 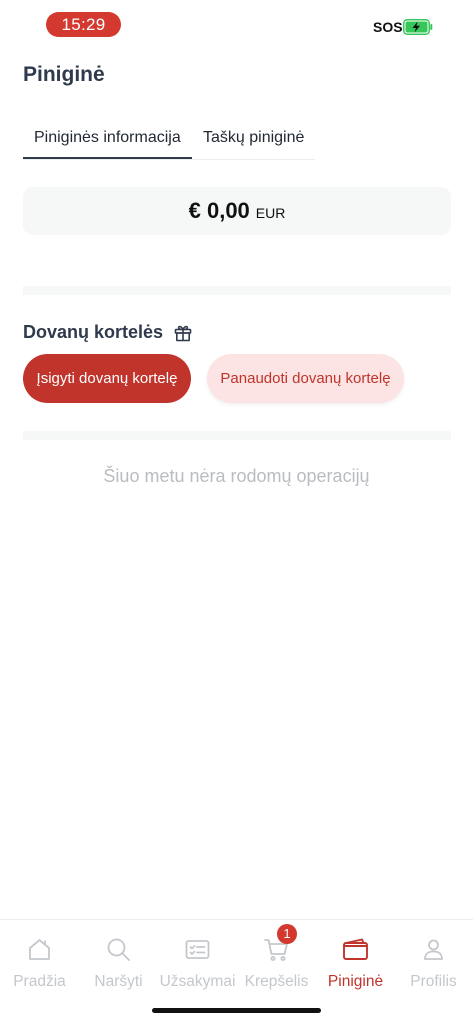 What do you see at coordinates (418, 27) in the screenshot?
I see `battery-charging-icon` at bounding box center [418, 27].